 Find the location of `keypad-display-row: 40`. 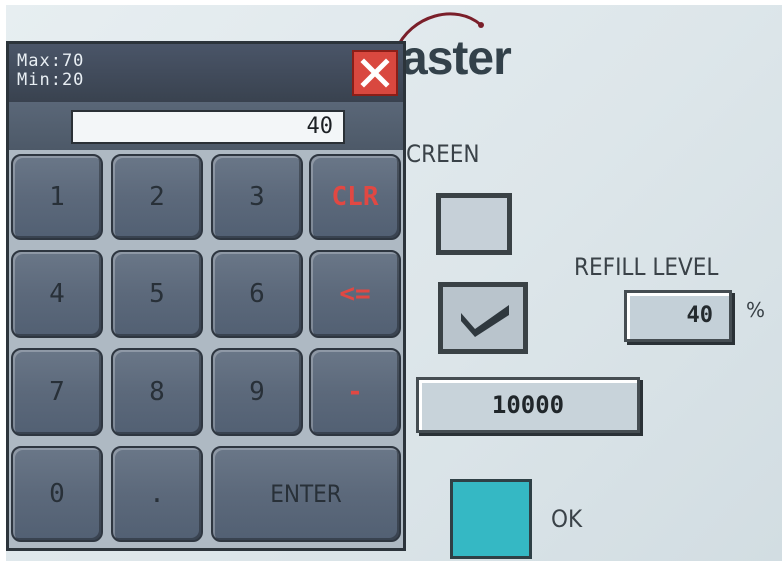

keypad-display-row: 40 is located at coordinates (206, 126).